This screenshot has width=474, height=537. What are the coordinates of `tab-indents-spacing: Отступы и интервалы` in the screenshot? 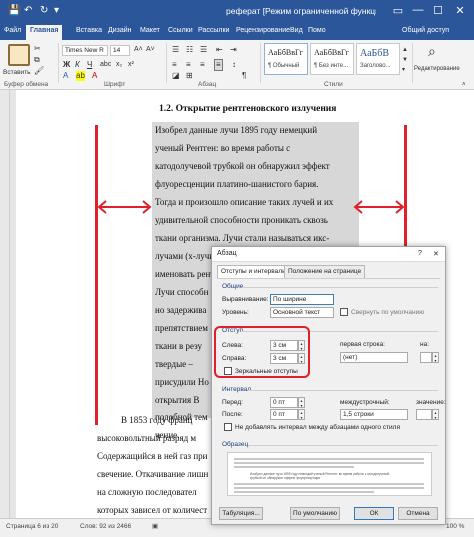 It's located at (254, 271).